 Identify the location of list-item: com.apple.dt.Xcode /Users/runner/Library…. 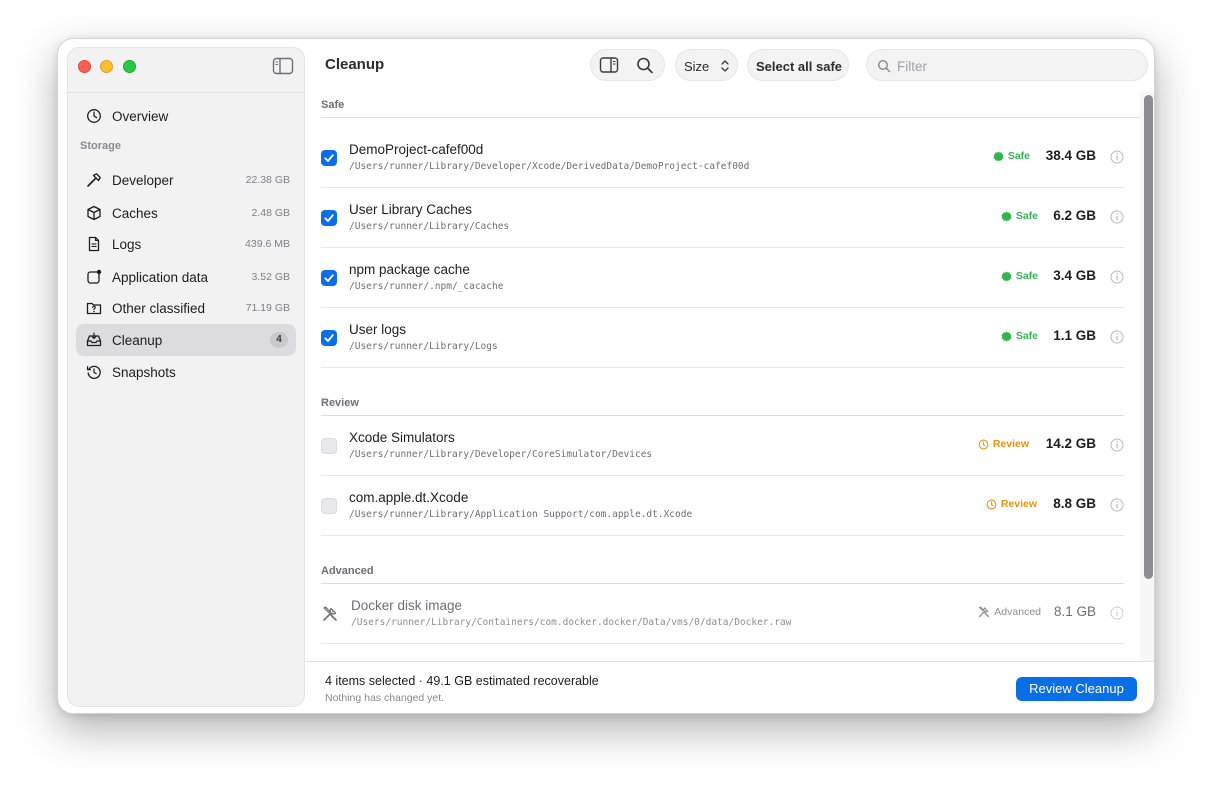
(722, 506).